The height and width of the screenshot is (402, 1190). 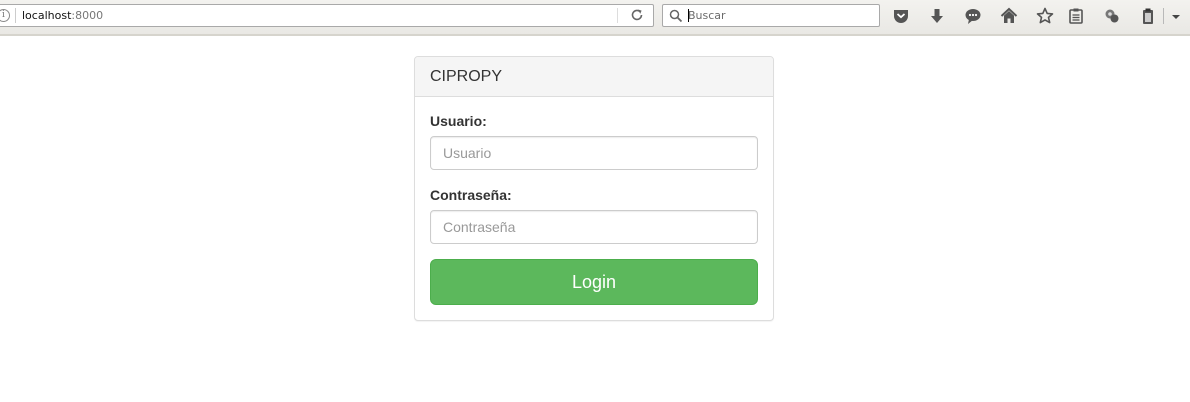 What do you see at coordinates (458, 121) in the screenshot?
I see `username-label: Usuario:` at bounding box center [458, 121].